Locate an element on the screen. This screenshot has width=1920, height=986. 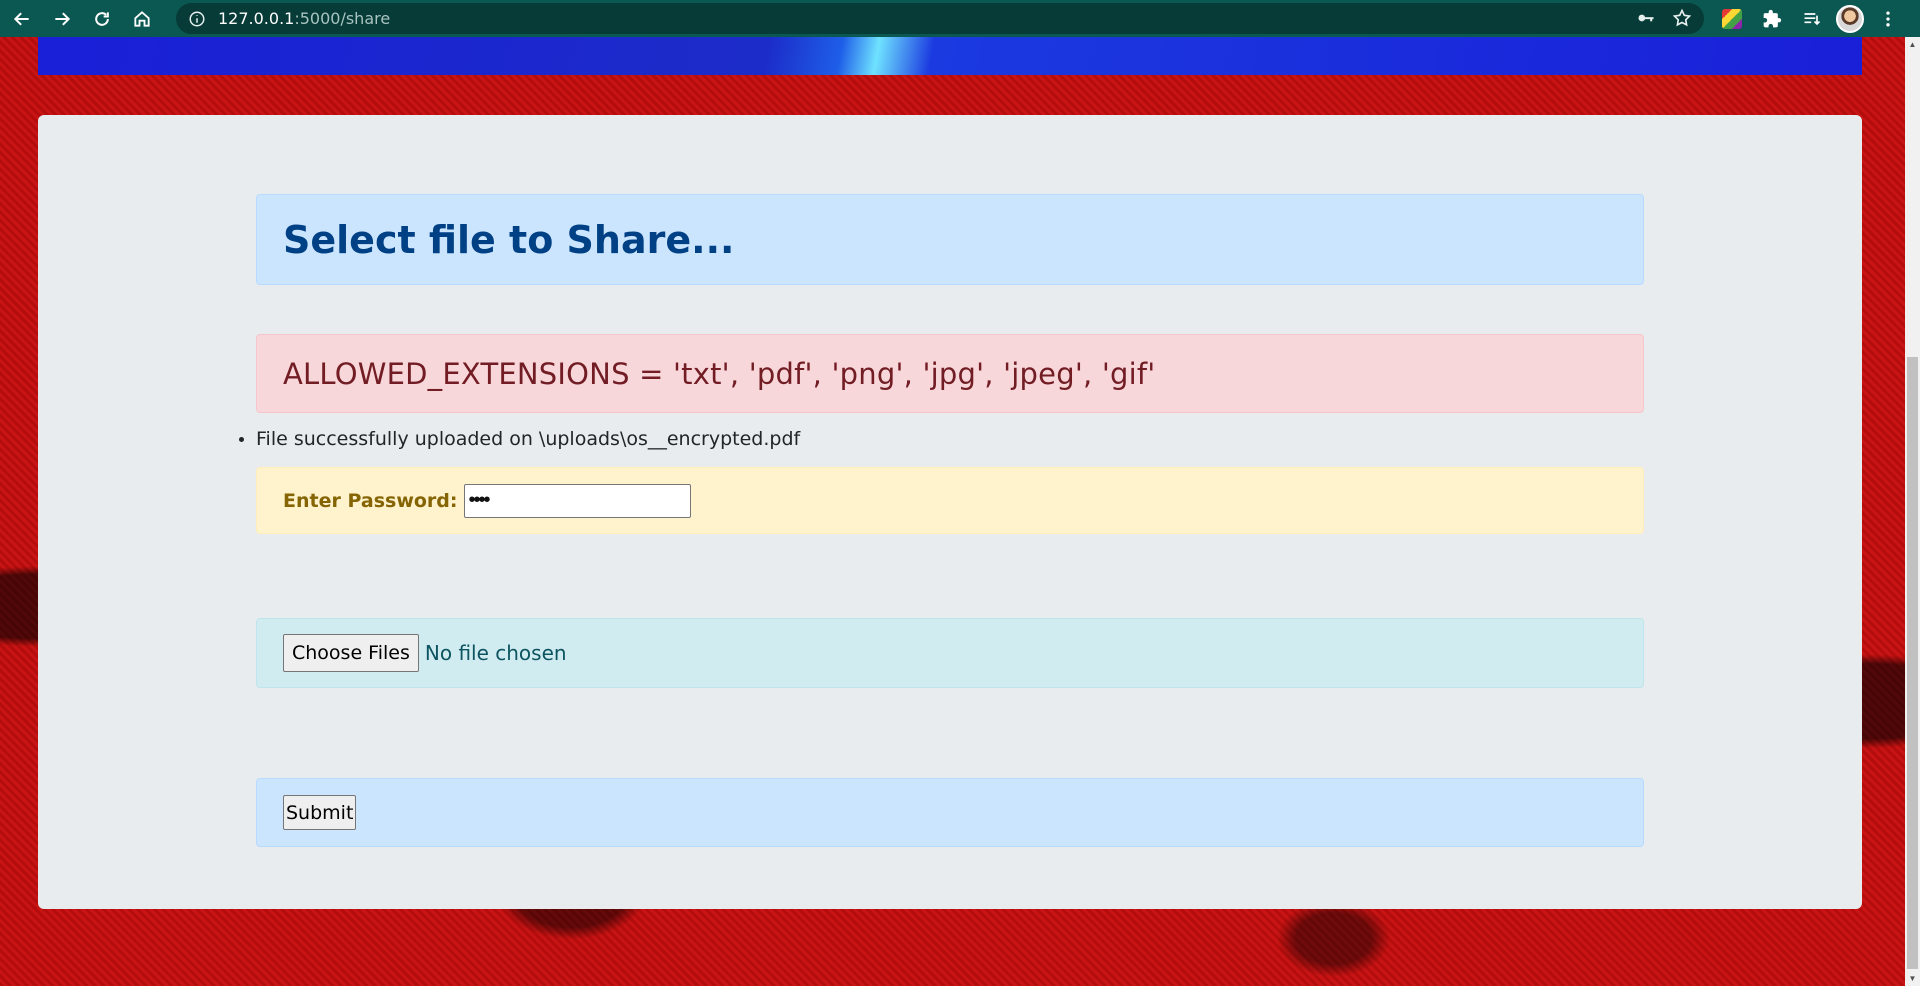
back-icon is located at coordinates (22, 19).